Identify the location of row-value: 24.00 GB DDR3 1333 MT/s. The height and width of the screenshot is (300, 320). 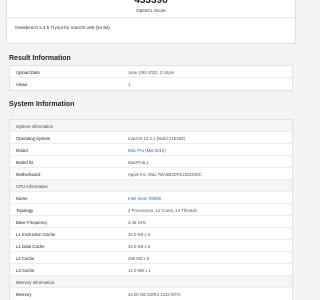
(154, 294).